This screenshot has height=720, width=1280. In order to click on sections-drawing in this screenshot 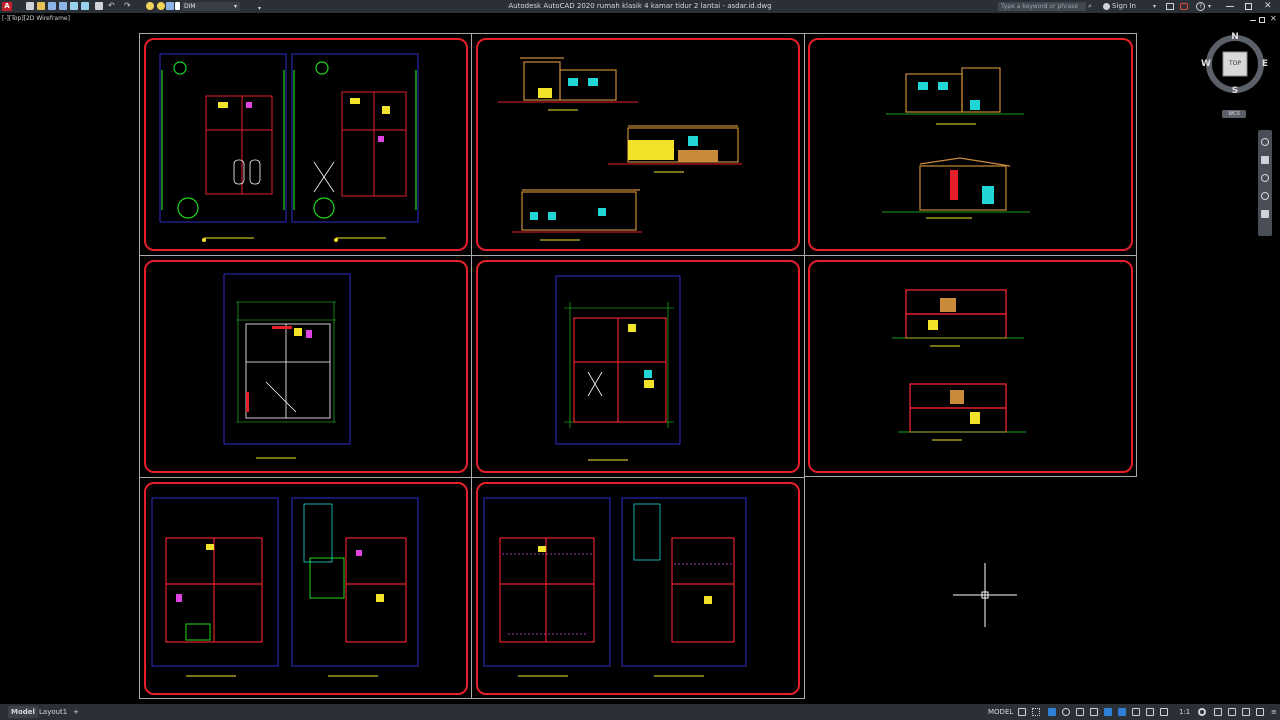, I will do `click(959, 365)`.